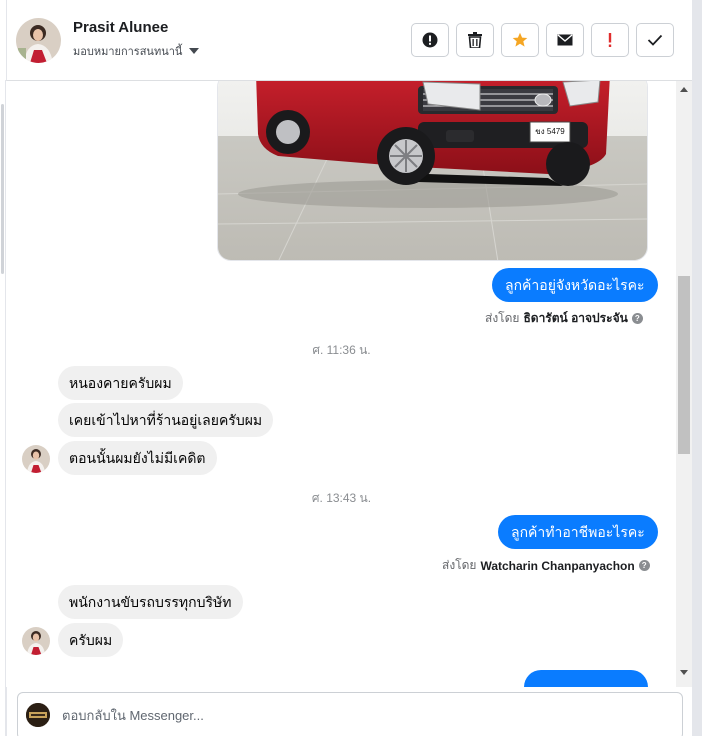 This screenshot has height=736, width=702. I want to click on incoming-message: หนองคายครับผม, so click(120, 383).